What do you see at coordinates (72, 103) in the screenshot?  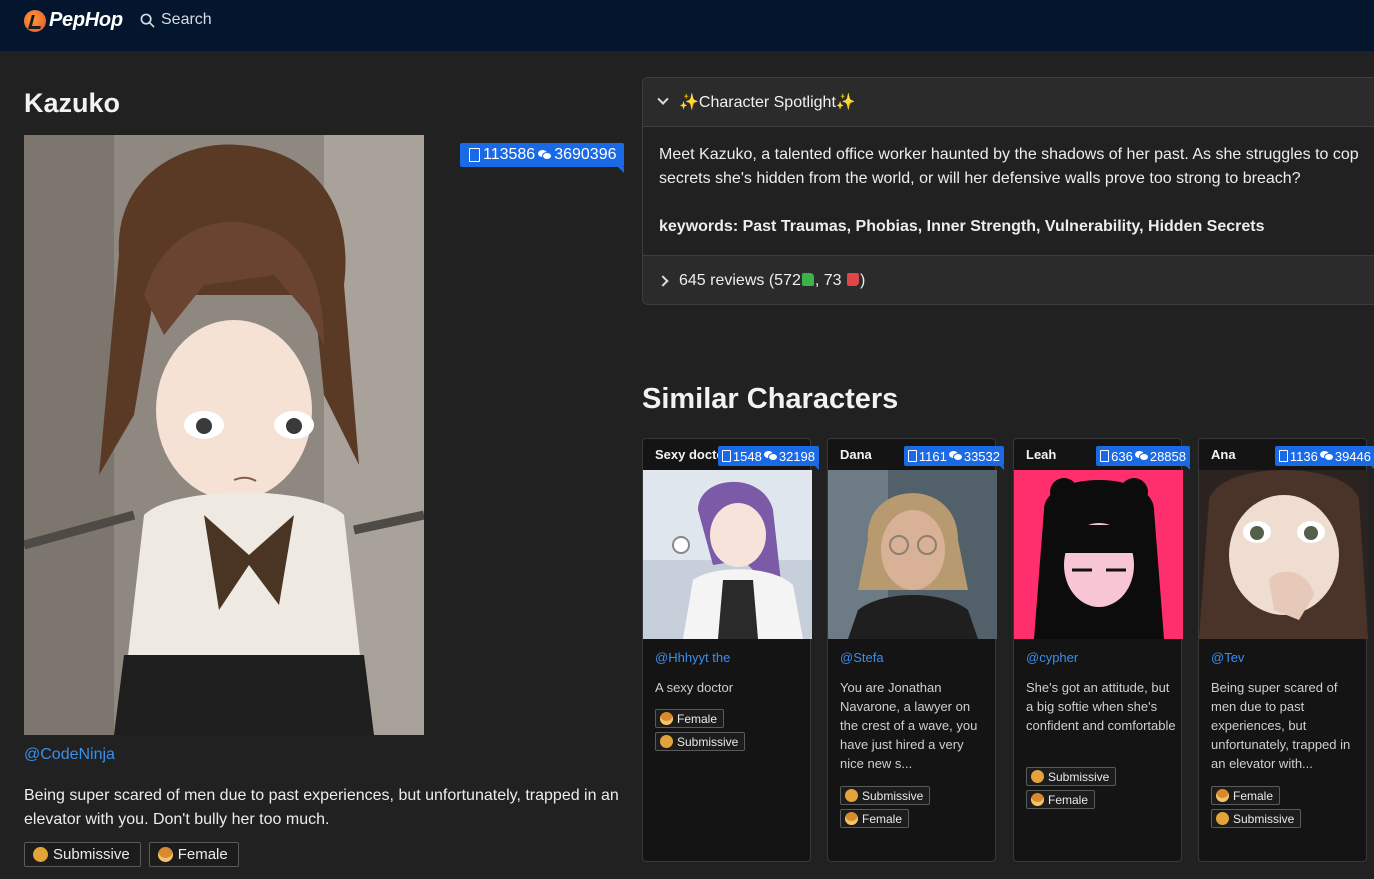 I see `character-name: Kazuko` at bounding box center [72, 103].